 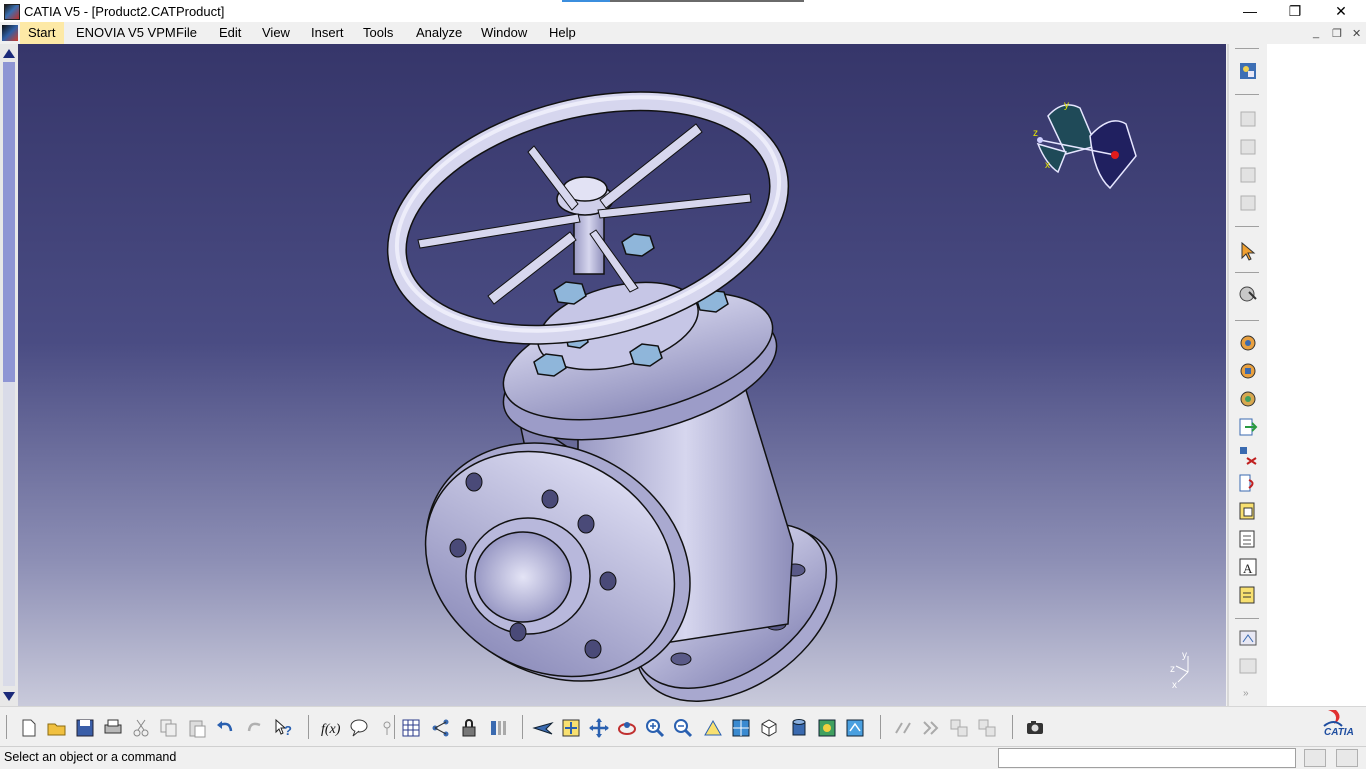 What do you see at coordinates (713, 728) in the screenshot?
I see `normal-view-icon` at bounding box center [713, 728].